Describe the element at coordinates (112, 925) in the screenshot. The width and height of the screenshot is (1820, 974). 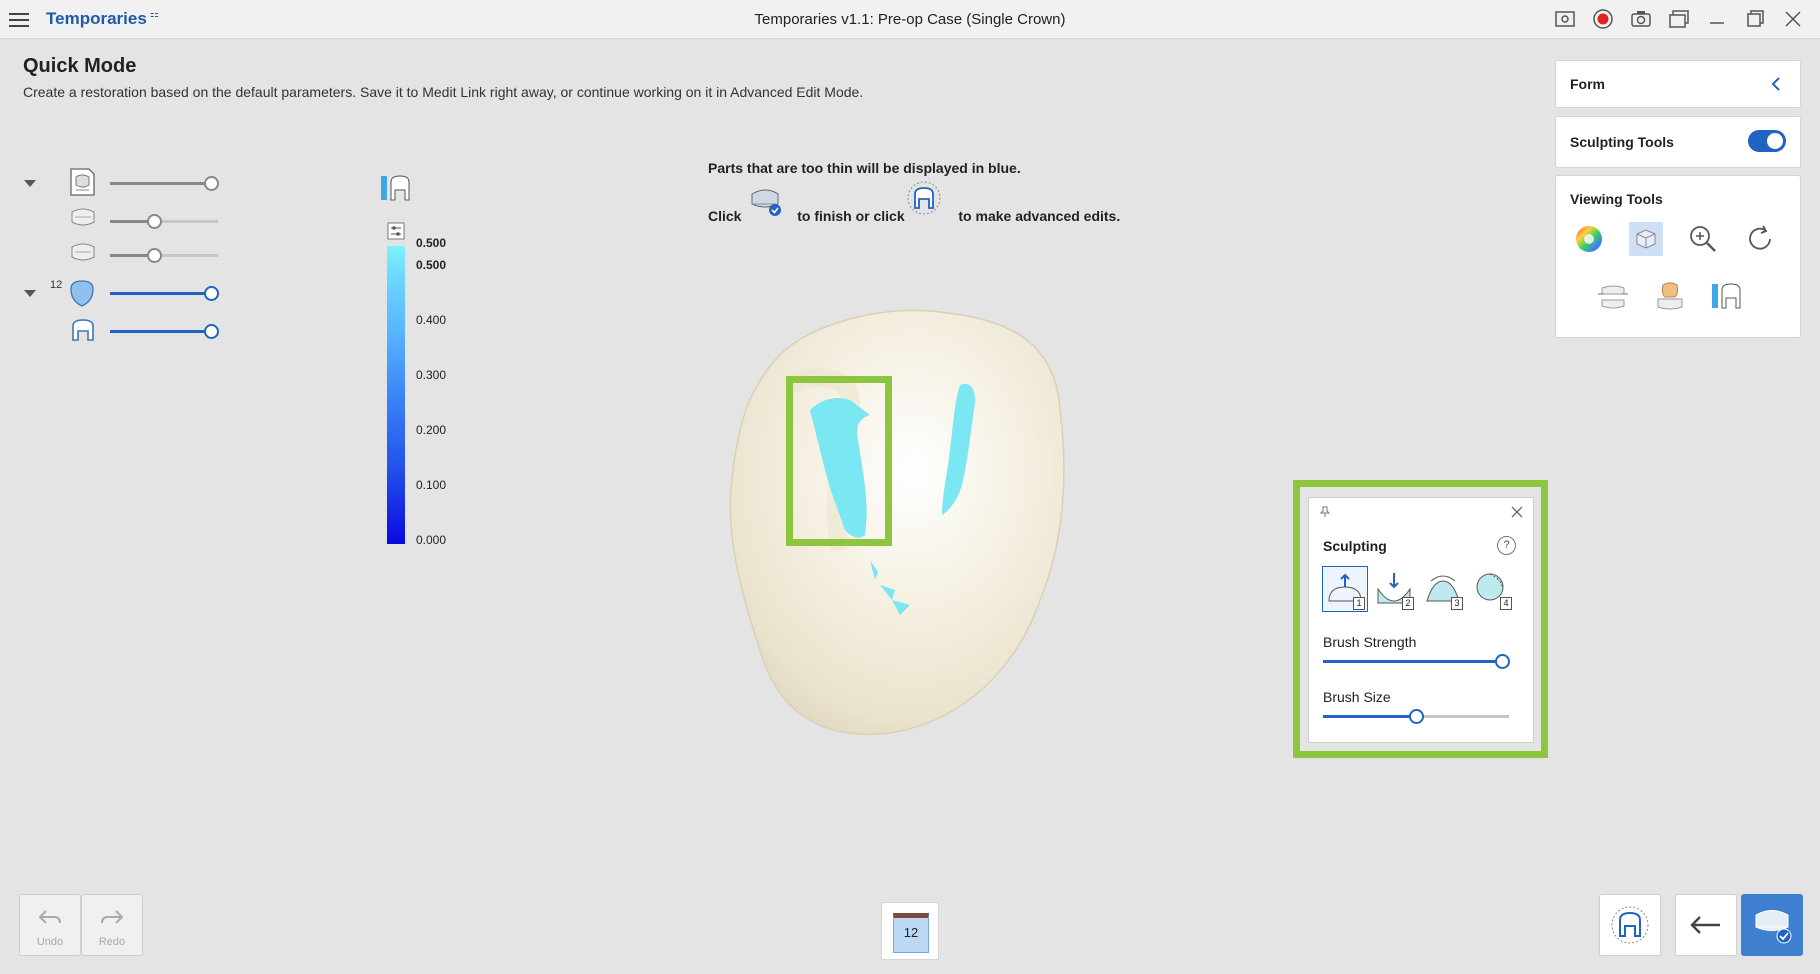
I see `redo-button: Redo` at that location.